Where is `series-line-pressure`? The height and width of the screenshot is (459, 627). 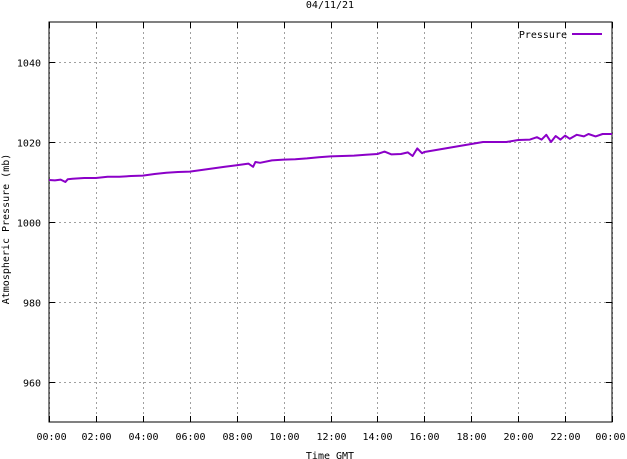 series-line-pressure is located at coordinates (330, 158).